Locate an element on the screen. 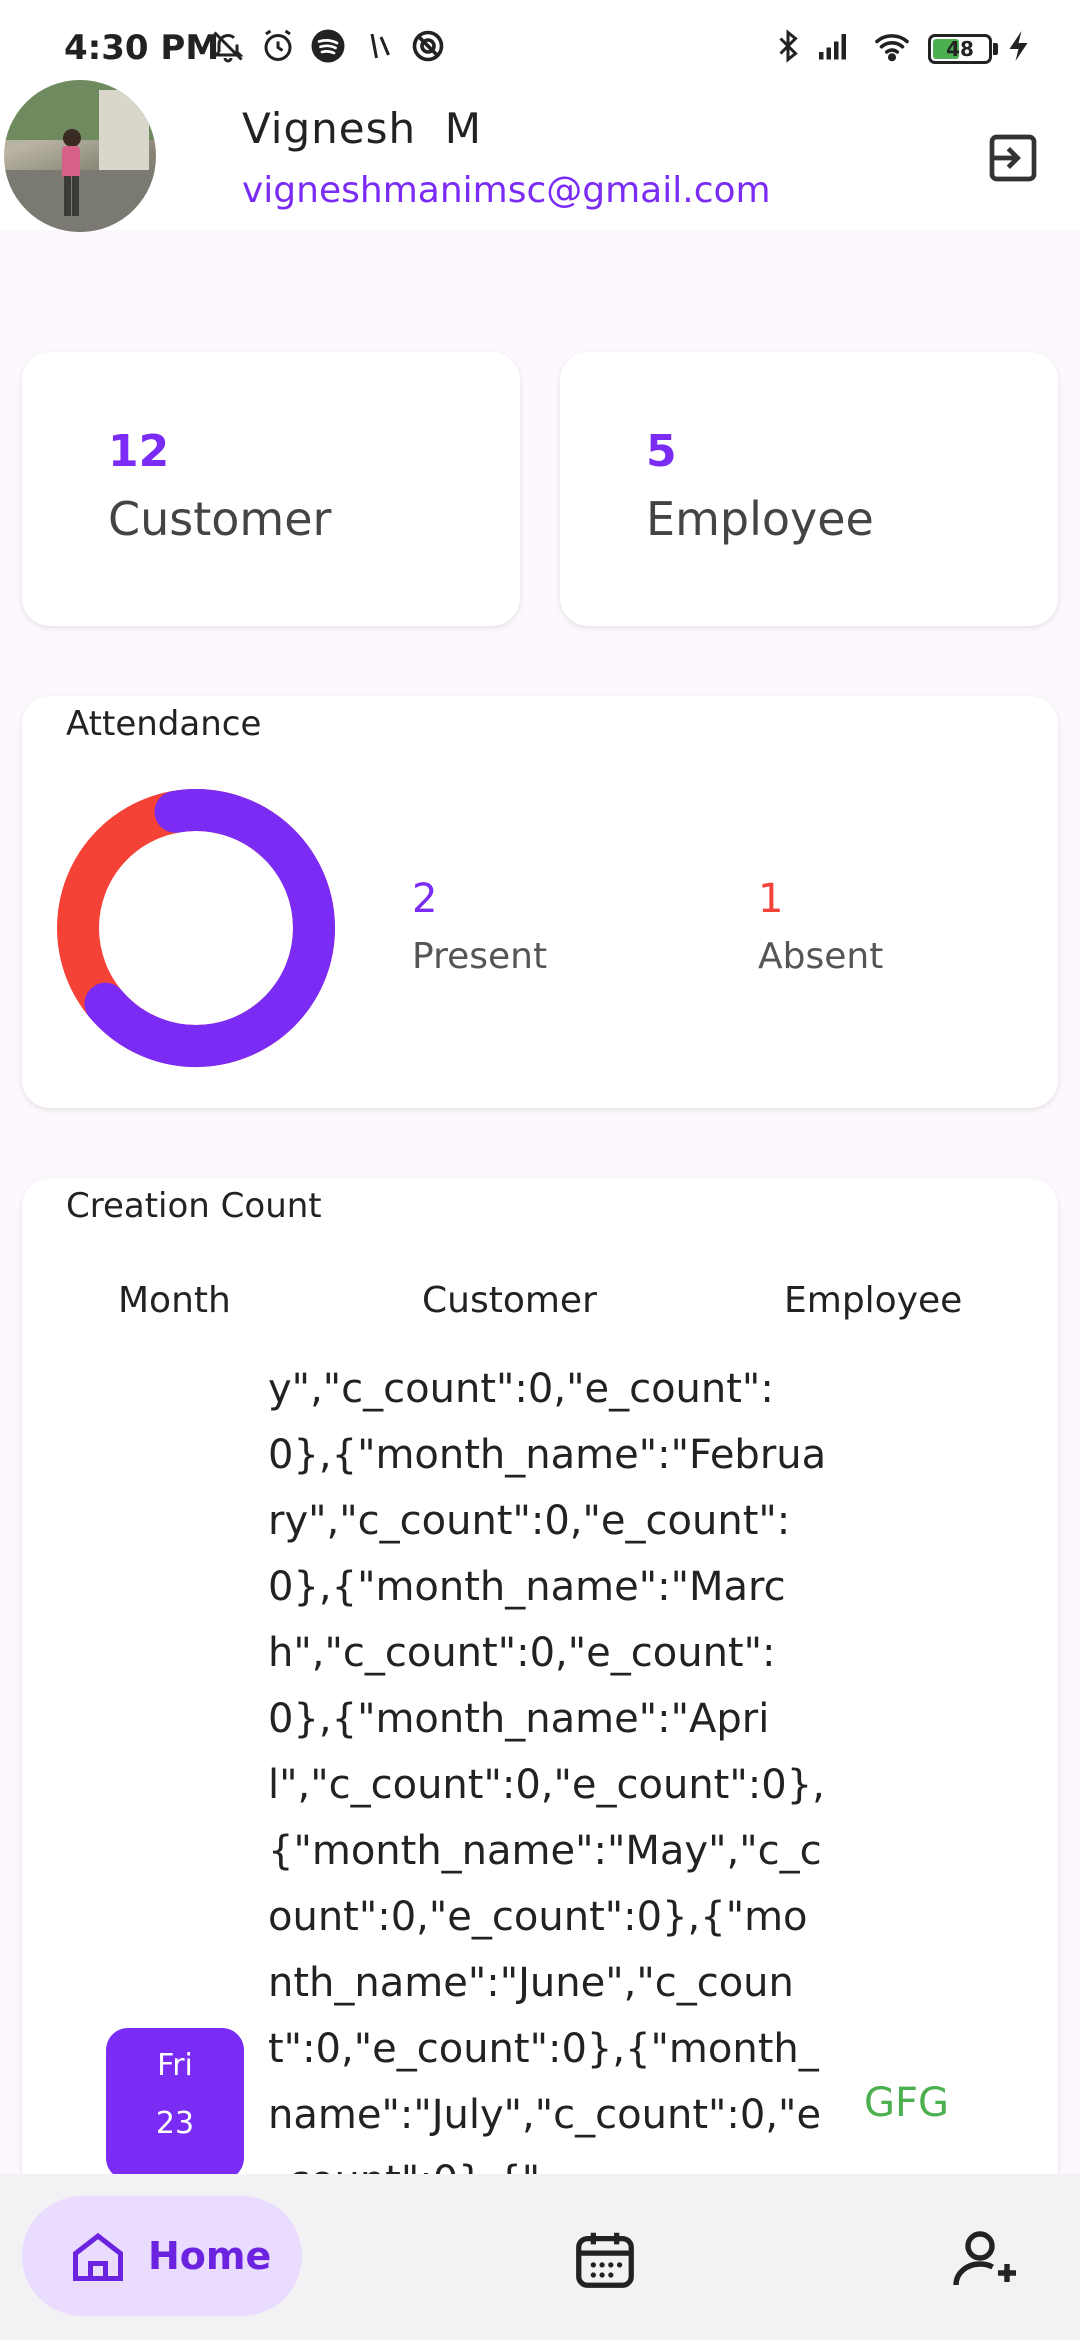 The height and width of the screenshot is (2340, 1080). creation-count-title: Creation Count is located at coordinates (194, 1206).